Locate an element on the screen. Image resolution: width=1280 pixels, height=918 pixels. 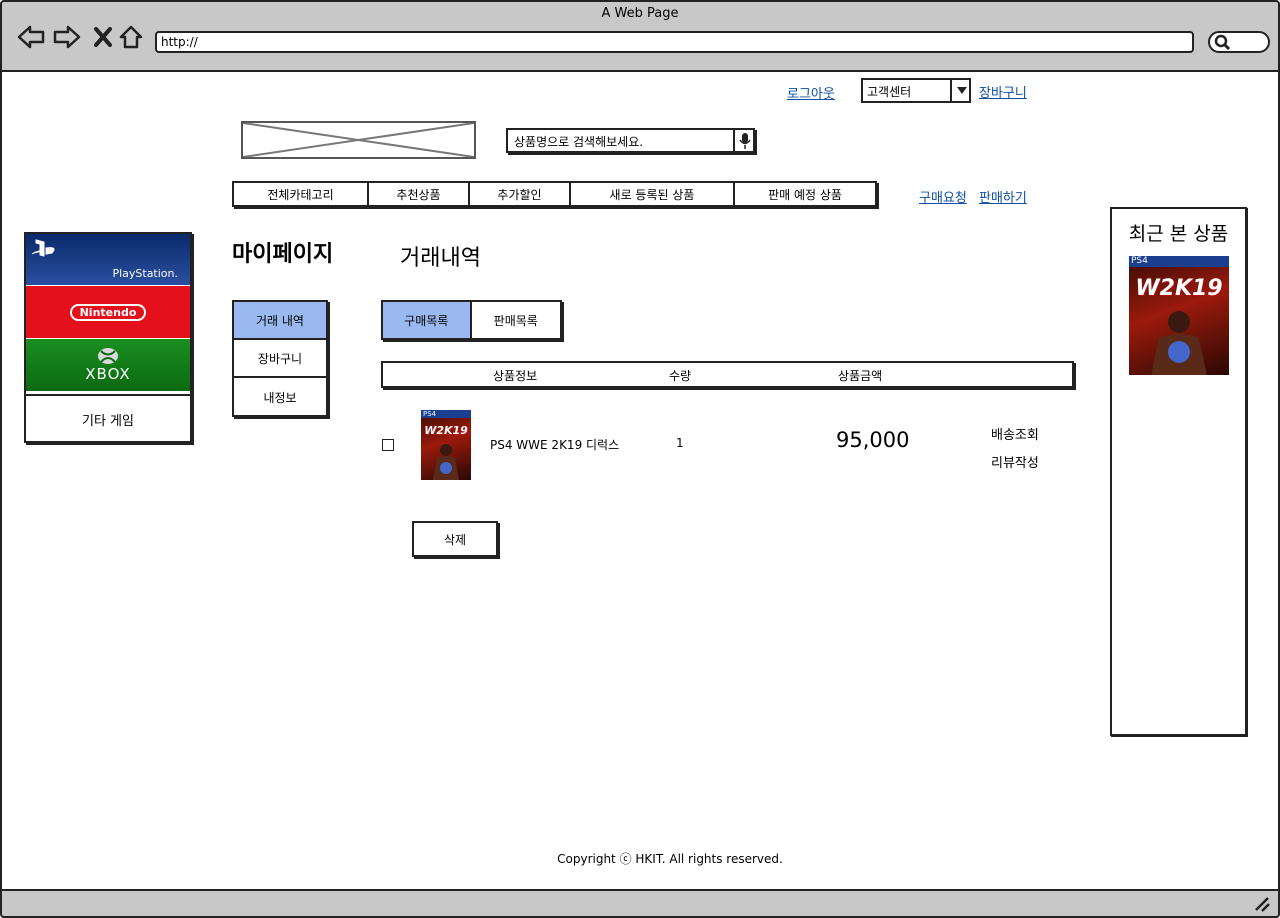
menu-my-info: 내정보 is located at coordinates (280, 397).